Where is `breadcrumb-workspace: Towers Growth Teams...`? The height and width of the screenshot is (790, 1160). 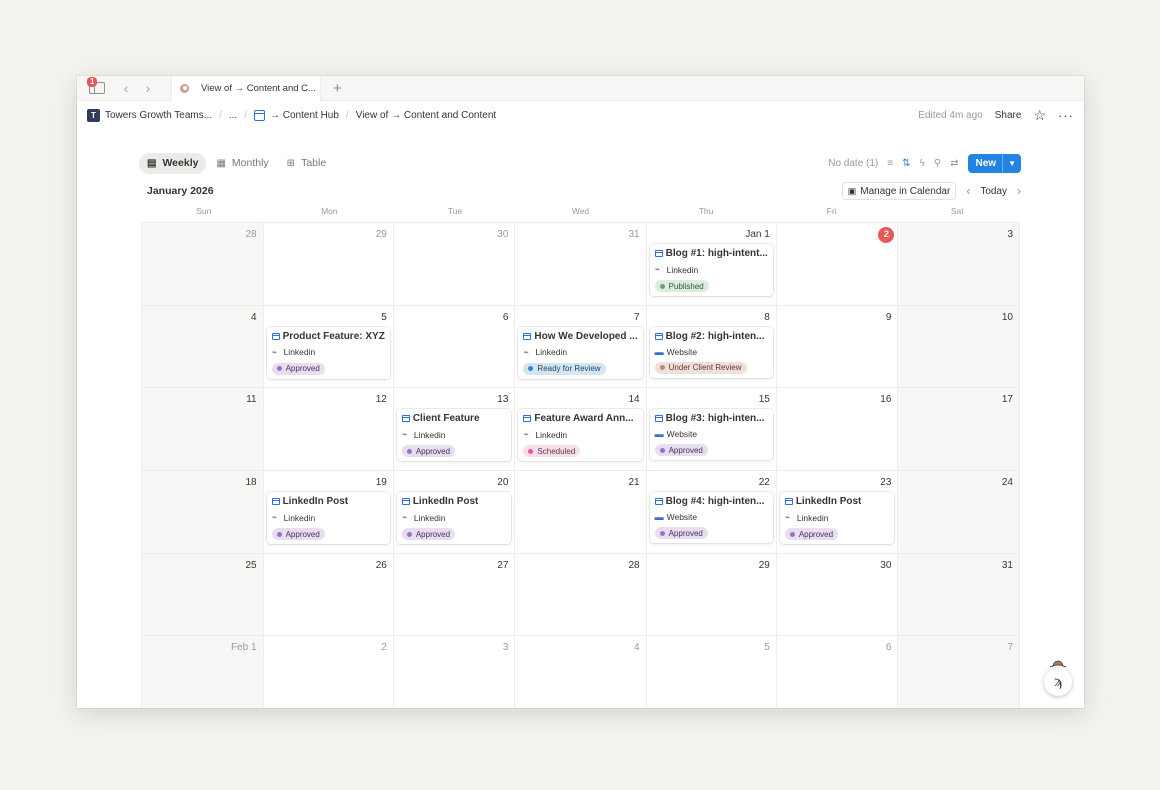
breadcrumb-workspace: Towers Growth Teams... is located at coordinates (158, 115).